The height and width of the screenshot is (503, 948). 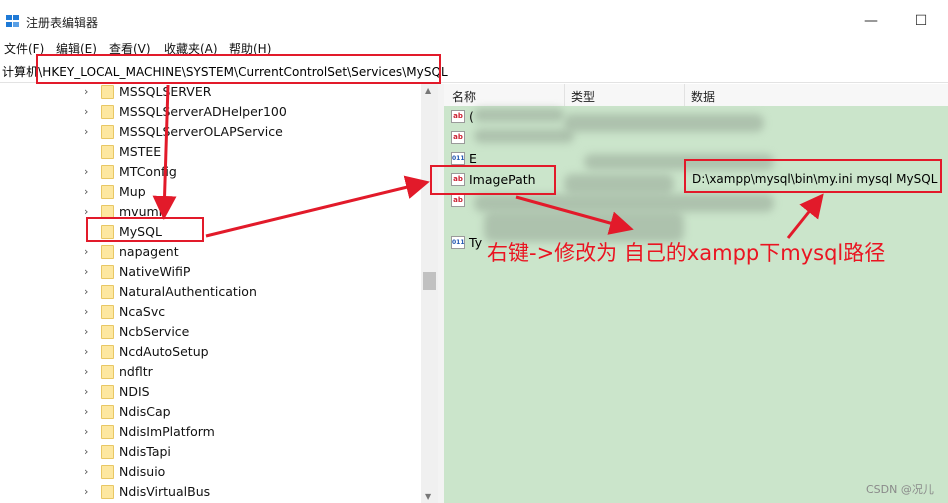 I want to click on tree-item-label: MTConfig, so click(x=148, y=171).